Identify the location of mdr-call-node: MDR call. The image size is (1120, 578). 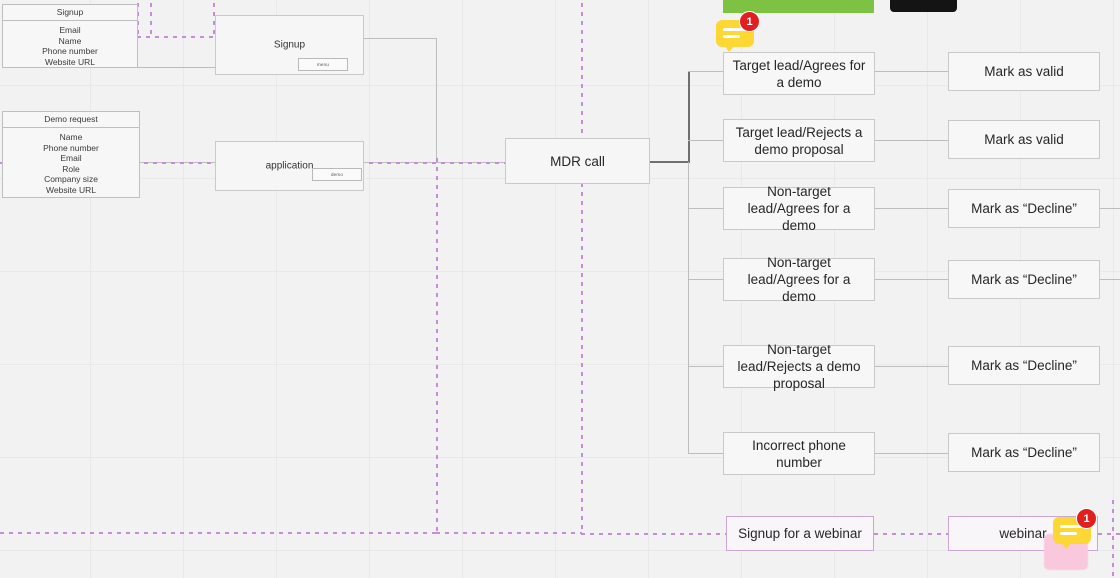
(577, 161).